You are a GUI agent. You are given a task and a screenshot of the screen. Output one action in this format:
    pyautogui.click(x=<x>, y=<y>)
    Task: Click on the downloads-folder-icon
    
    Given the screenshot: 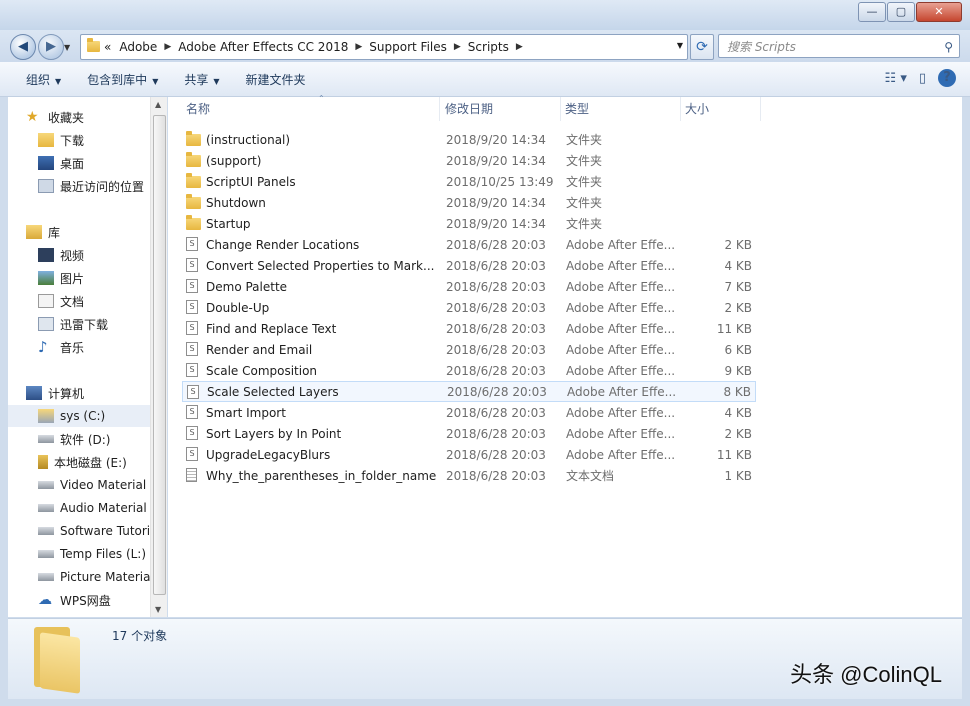 What is the action you would take?
    pyautogui.click(x=46, y=140)
    